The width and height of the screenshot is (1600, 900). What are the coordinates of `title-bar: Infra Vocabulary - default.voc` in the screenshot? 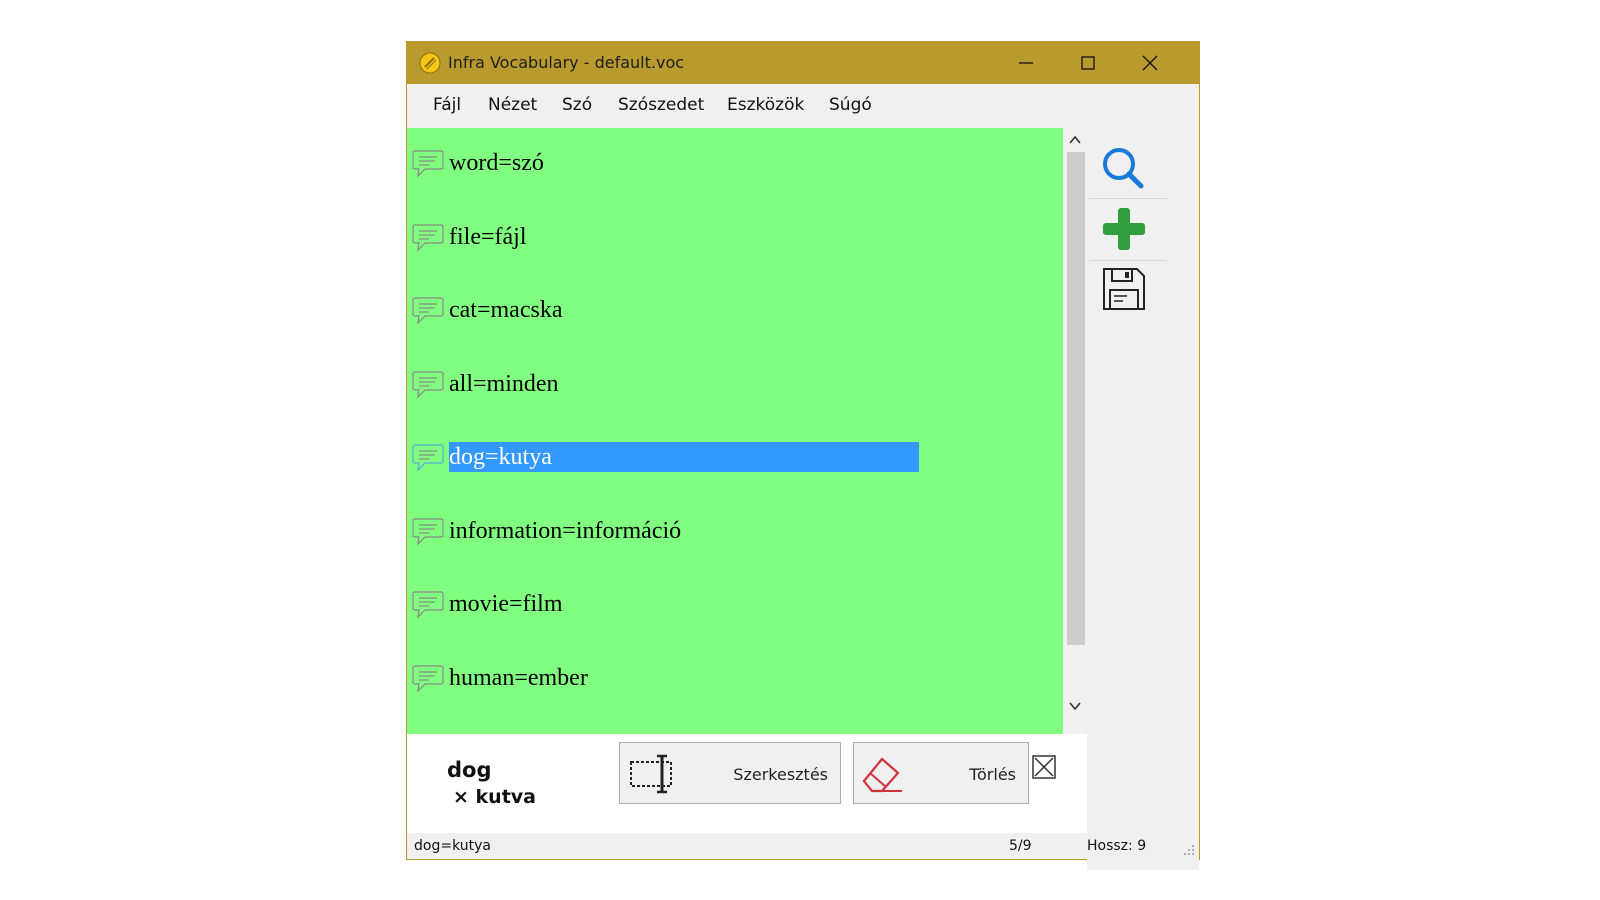 It's located at (803, 63).